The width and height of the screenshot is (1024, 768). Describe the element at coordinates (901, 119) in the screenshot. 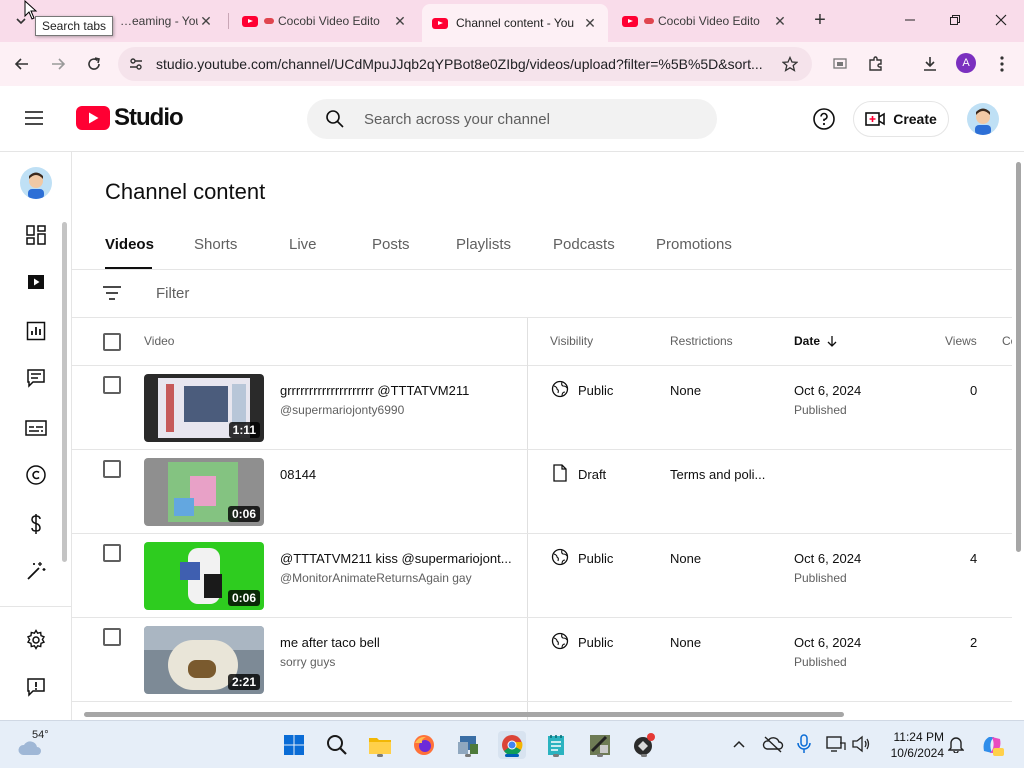

I see `create-button: Create` at that location.